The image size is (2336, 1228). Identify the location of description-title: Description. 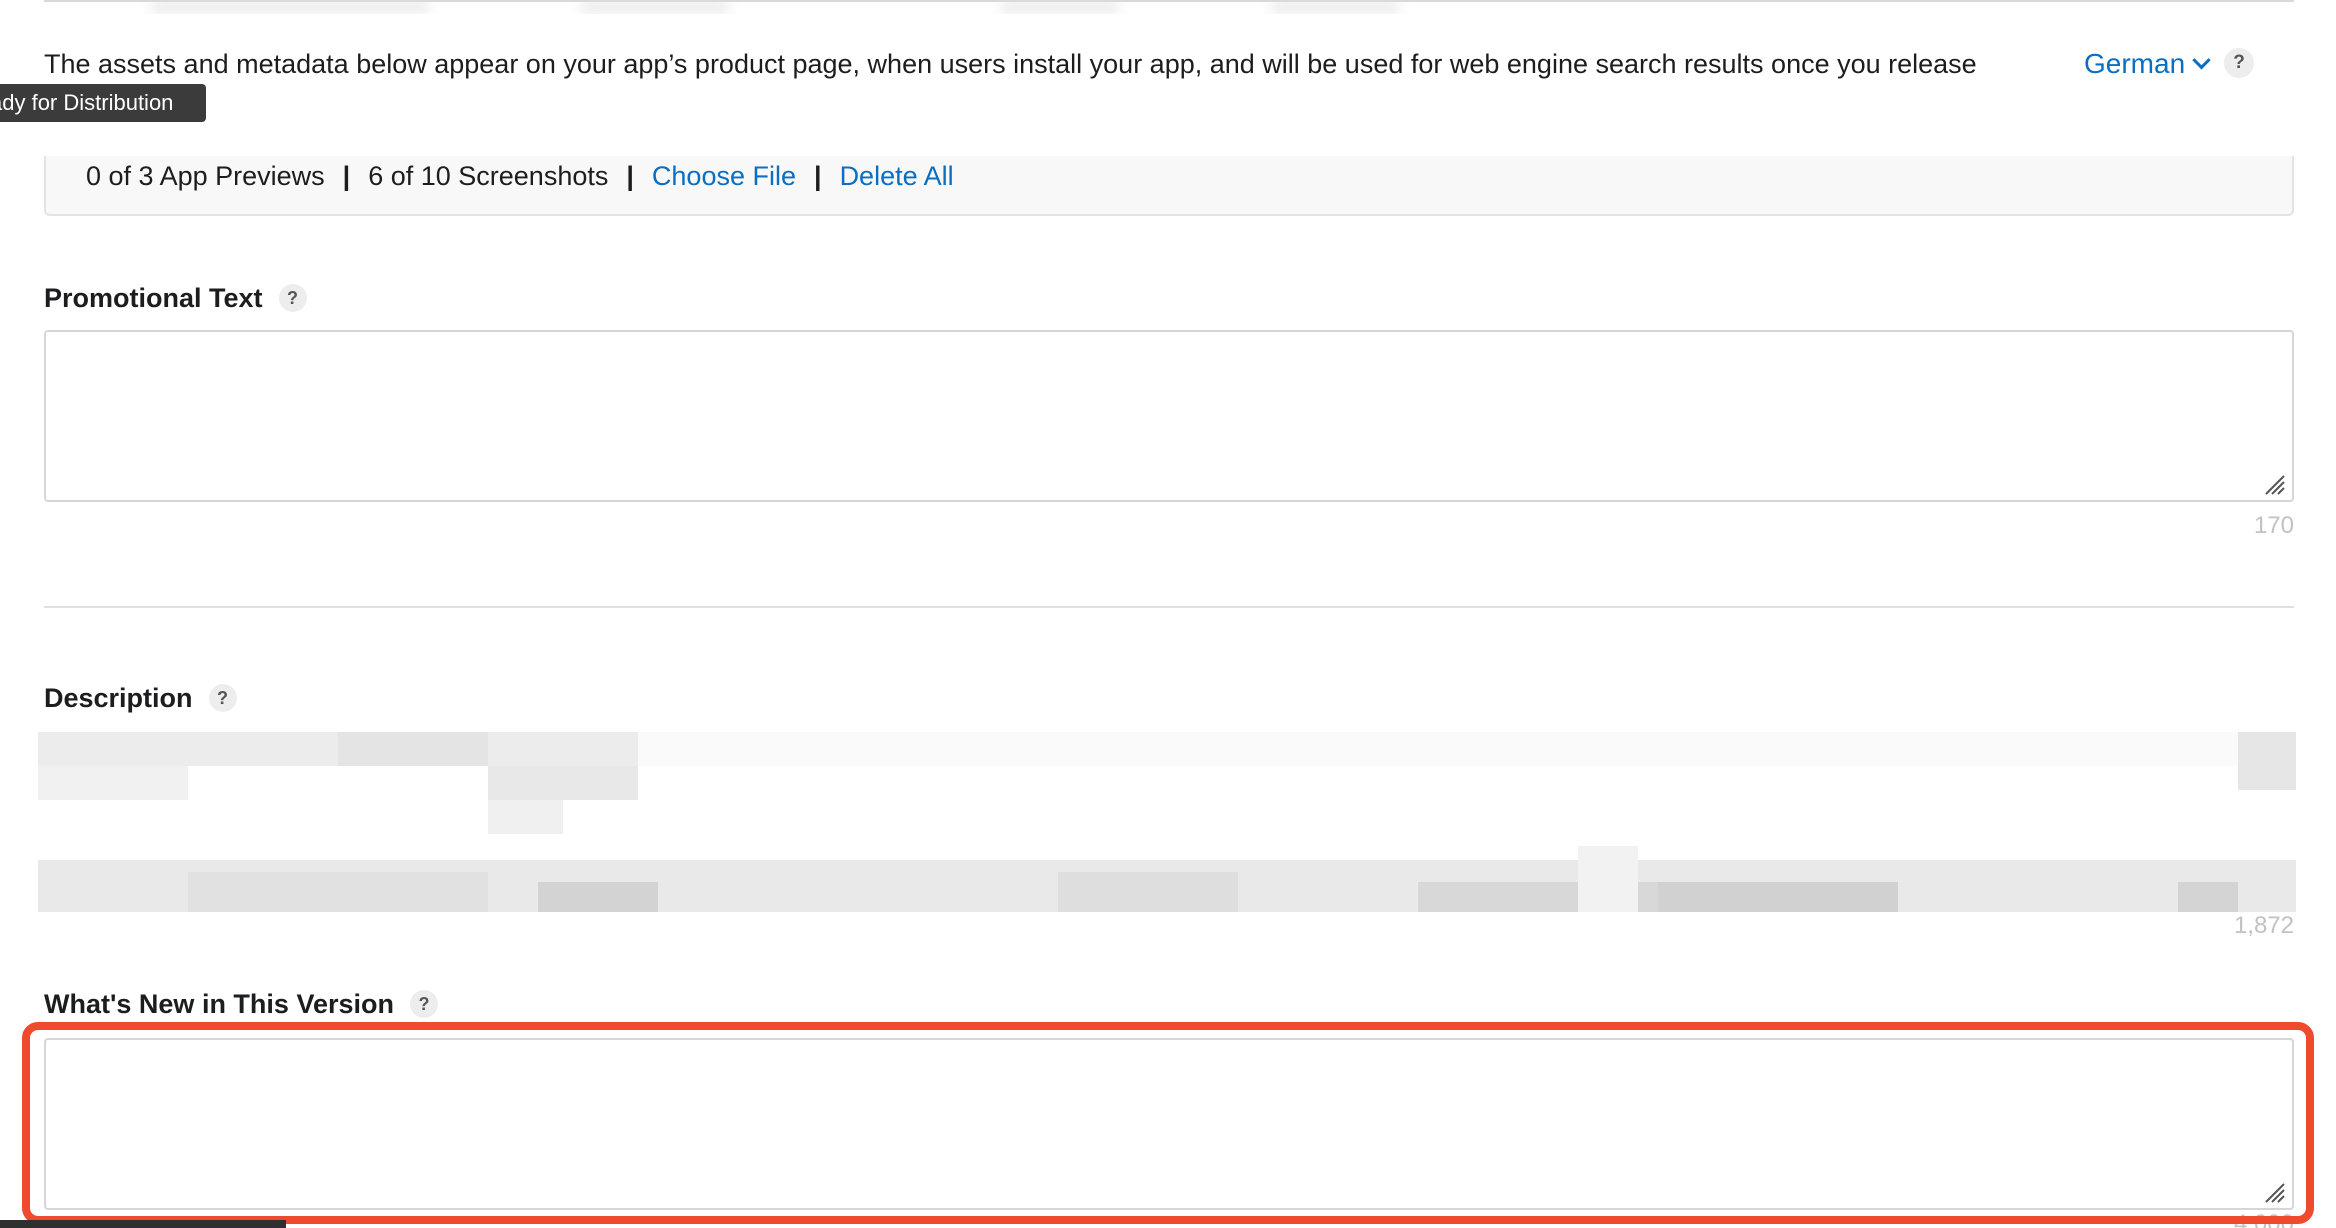
(118, 698).